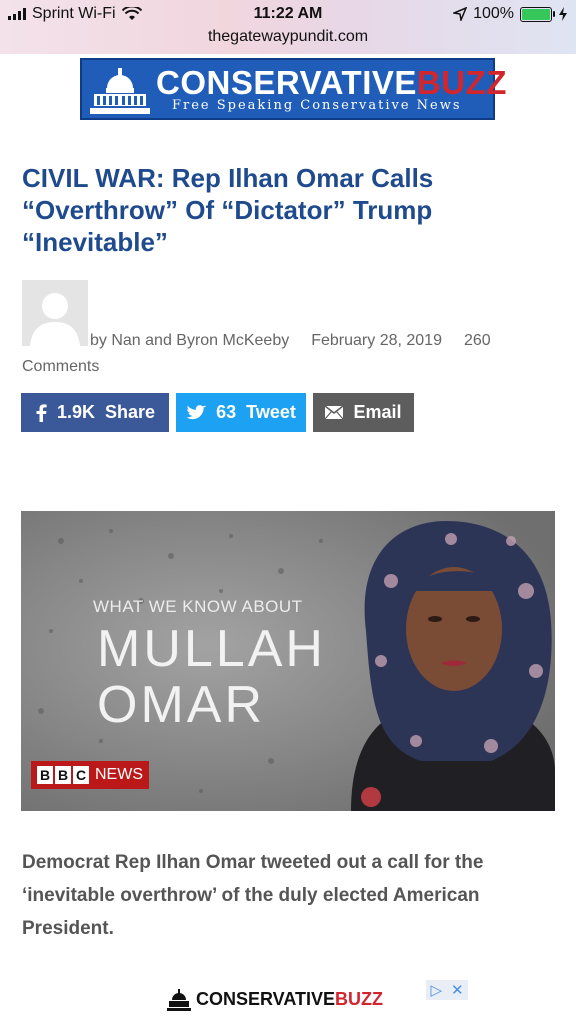  Describe the element at coordinates (359, 998) in the screenshot. I see `ad-title-accent: BUZZ` at that location.